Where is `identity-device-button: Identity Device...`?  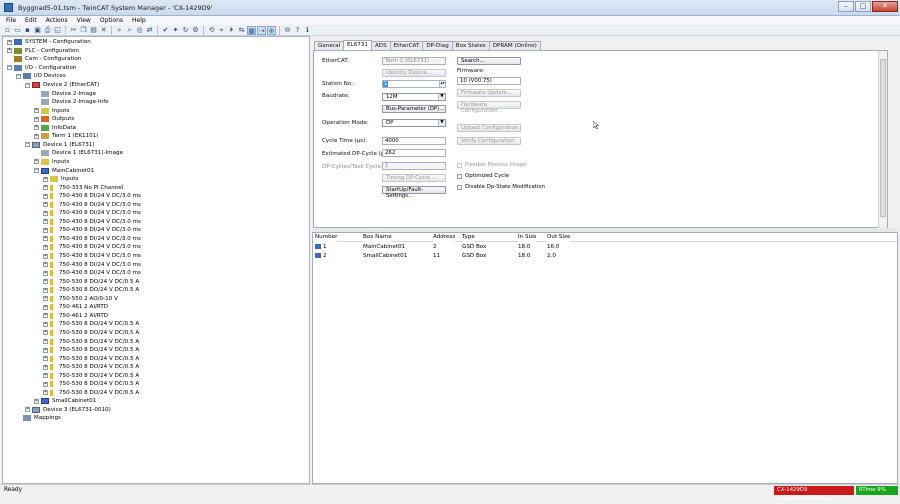 identity-device-button: Identity Device... is located at coordinates (414, 73).